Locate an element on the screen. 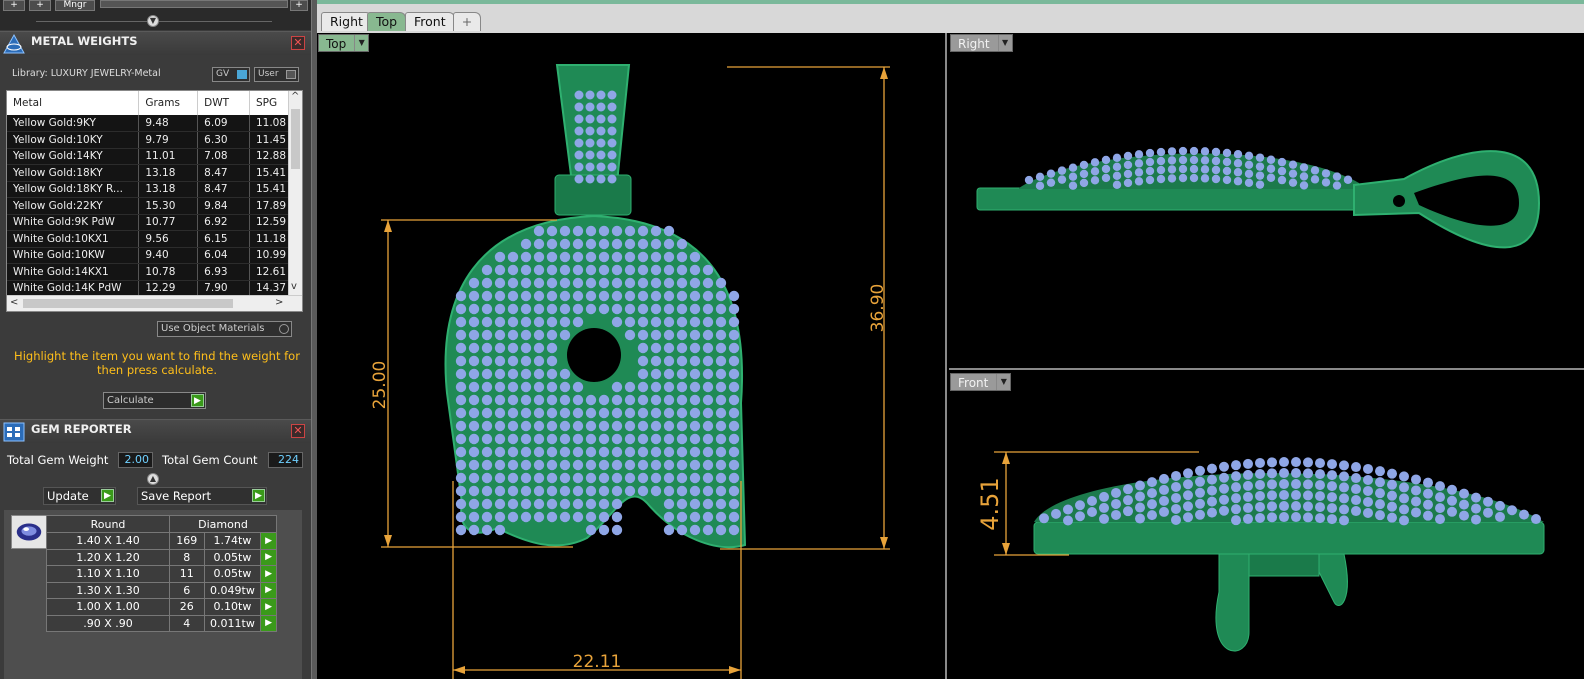 The height and width of the screenshot is (679, 1584). metal-row: Yellow Gold:18KY R... 13.18 8.47 15.41 is located at coordinates (148, 189).